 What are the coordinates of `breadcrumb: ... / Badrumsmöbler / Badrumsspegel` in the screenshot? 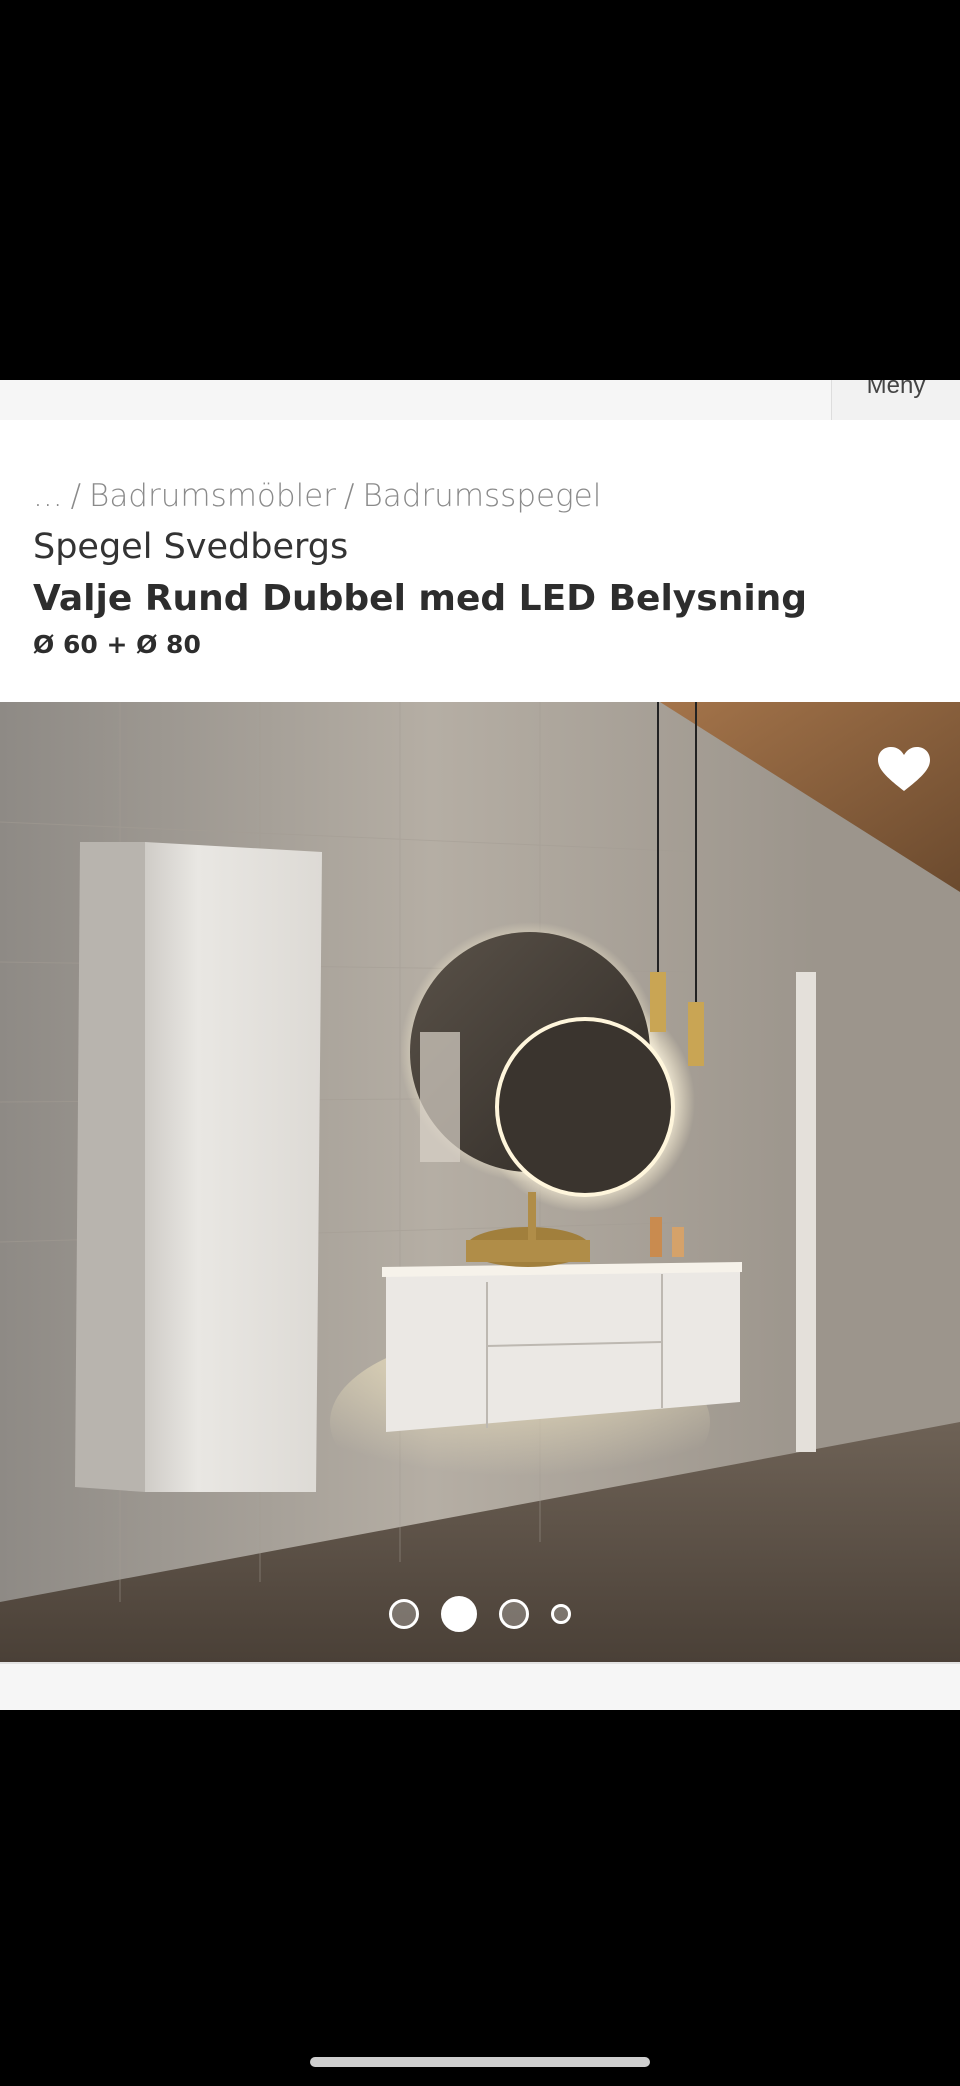 It's located at (321, 496).